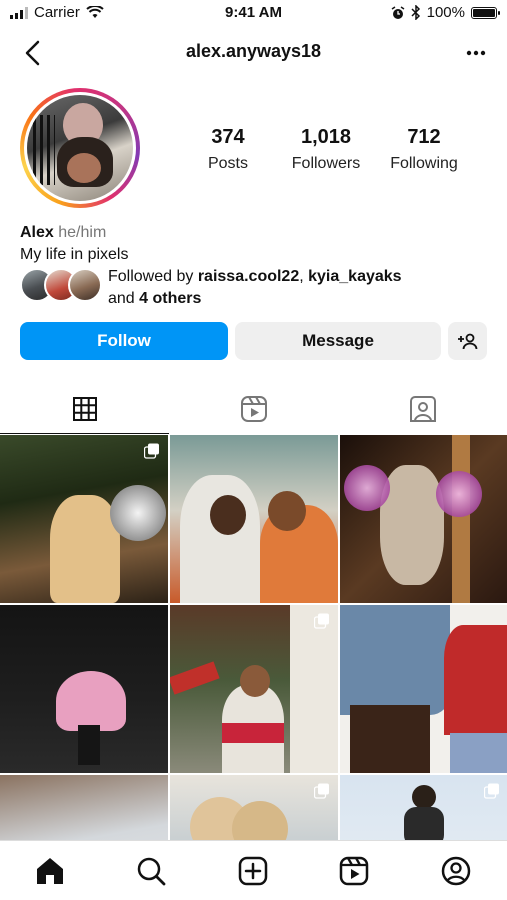  Describe the element at coordinates (50, 871) in the screenshot. I see `home-icon` at that location.